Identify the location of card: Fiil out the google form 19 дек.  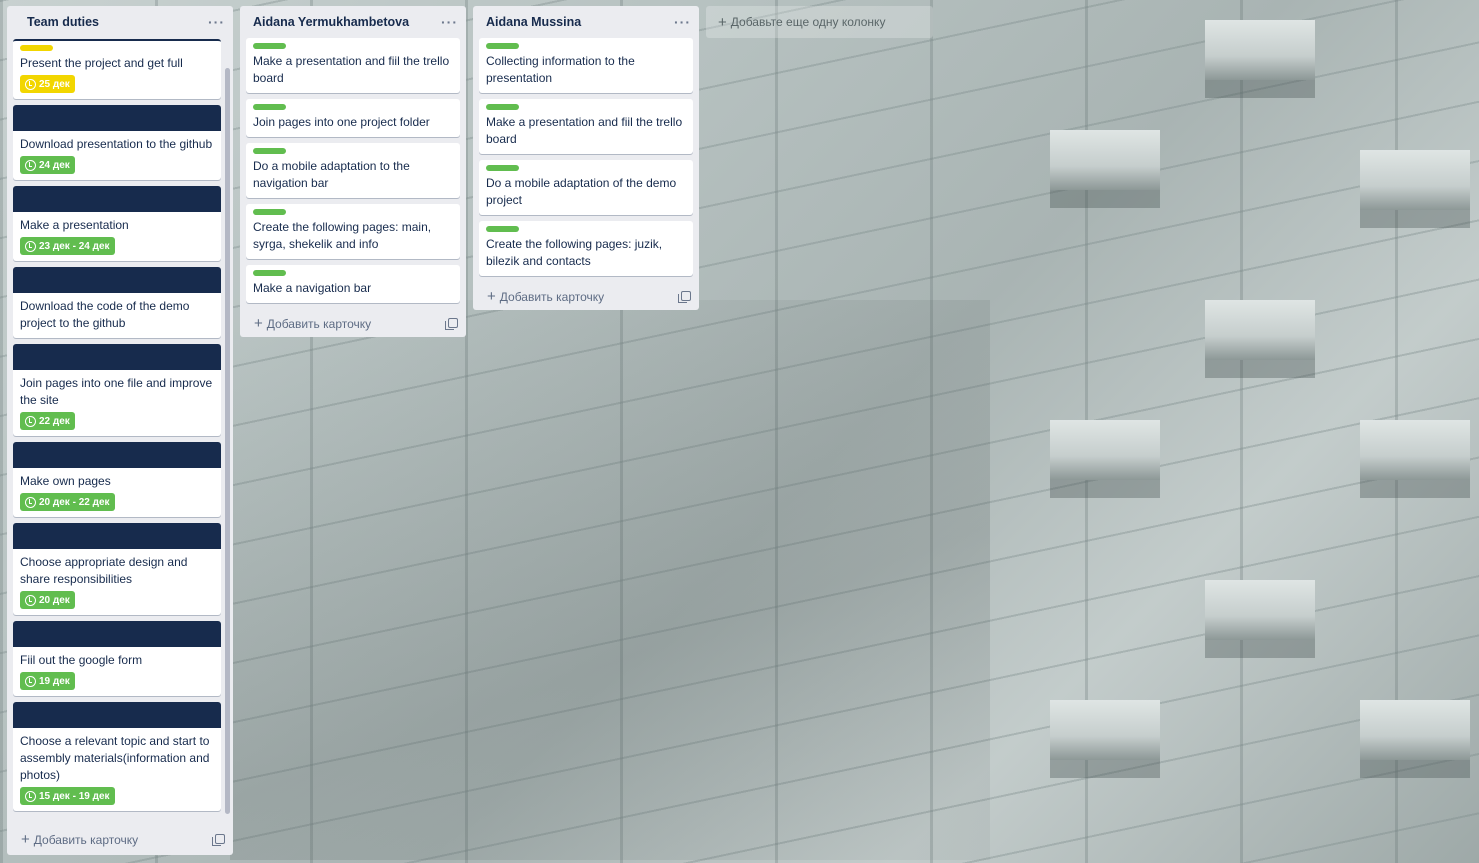
(117, 658).